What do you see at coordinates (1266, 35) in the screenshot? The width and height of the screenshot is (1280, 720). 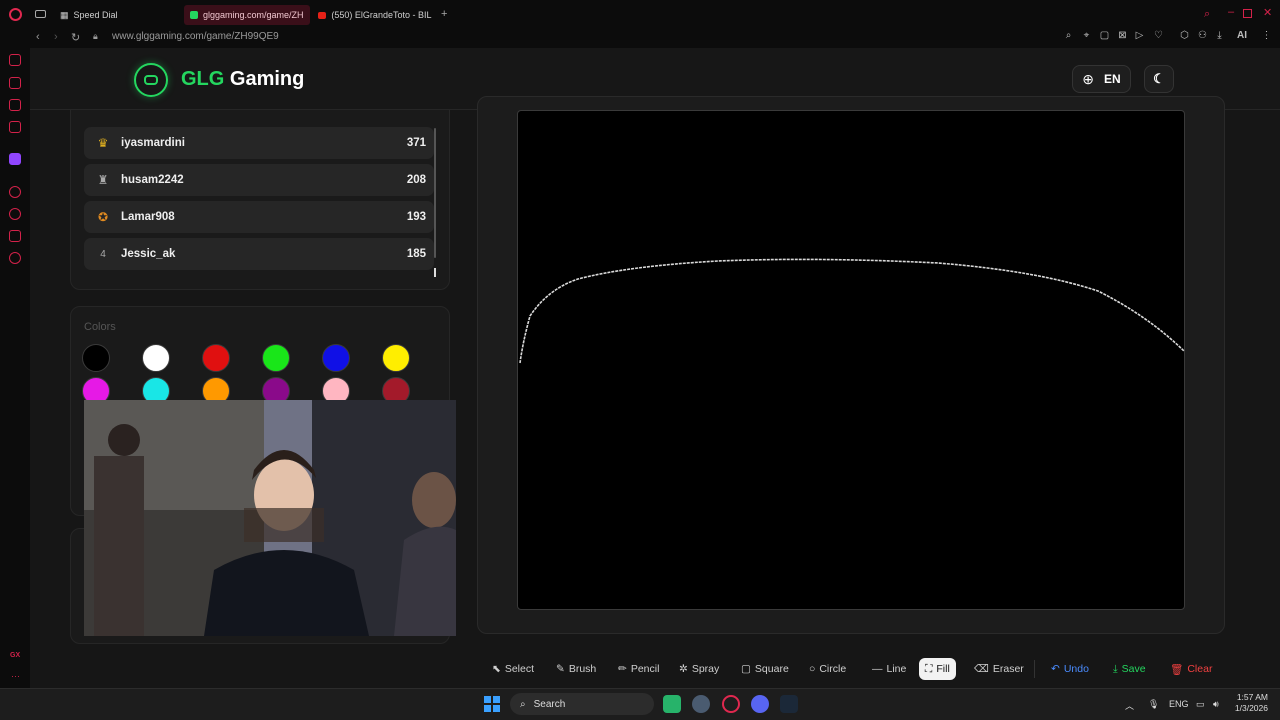 I see `menu-icon: ⋮` at bounding box center [1266, 35].